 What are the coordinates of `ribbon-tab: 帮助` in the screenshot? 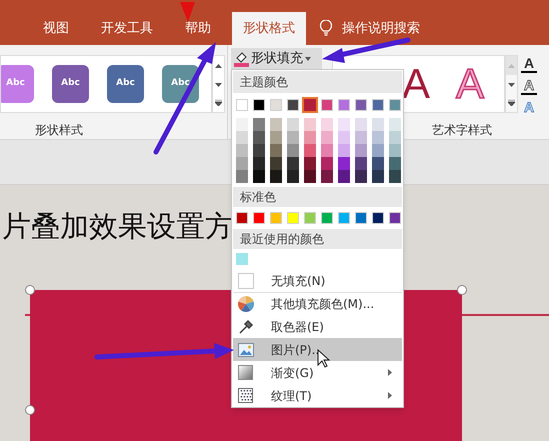 It's located at (198, 28).